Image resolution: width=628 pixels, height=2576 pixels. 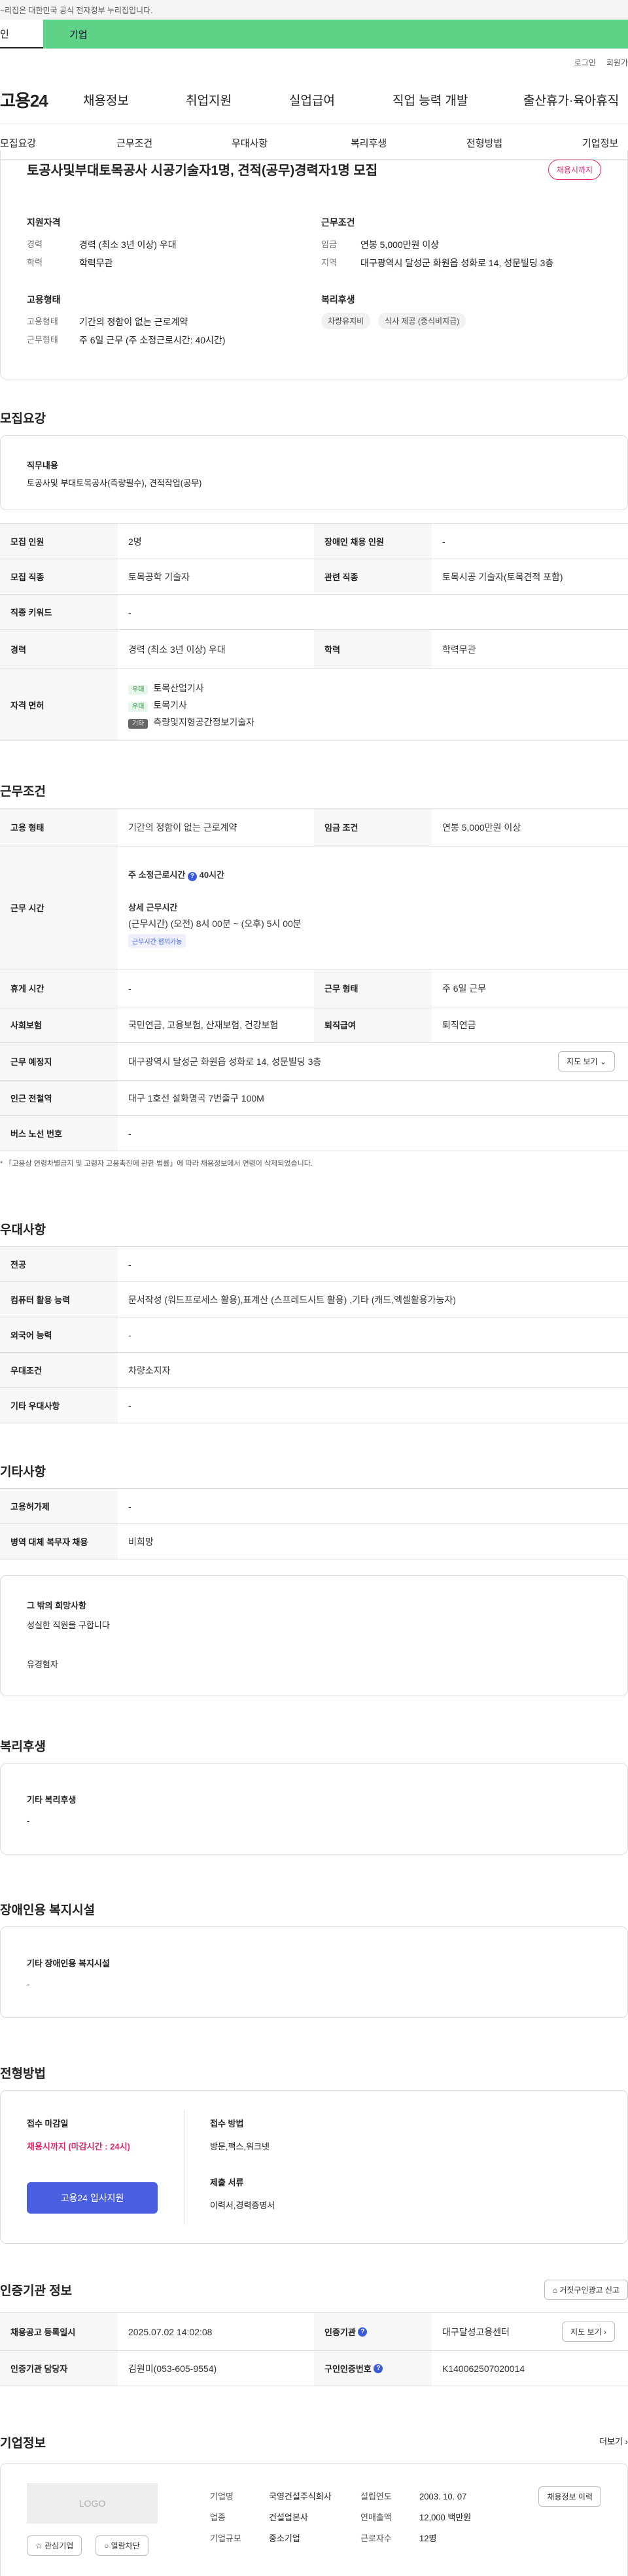 What do you see at coordinates (430, 100) in the screenshot?
I see `gnb-menu-training: 직업 능력 개발` at bounding box center [430, 100].